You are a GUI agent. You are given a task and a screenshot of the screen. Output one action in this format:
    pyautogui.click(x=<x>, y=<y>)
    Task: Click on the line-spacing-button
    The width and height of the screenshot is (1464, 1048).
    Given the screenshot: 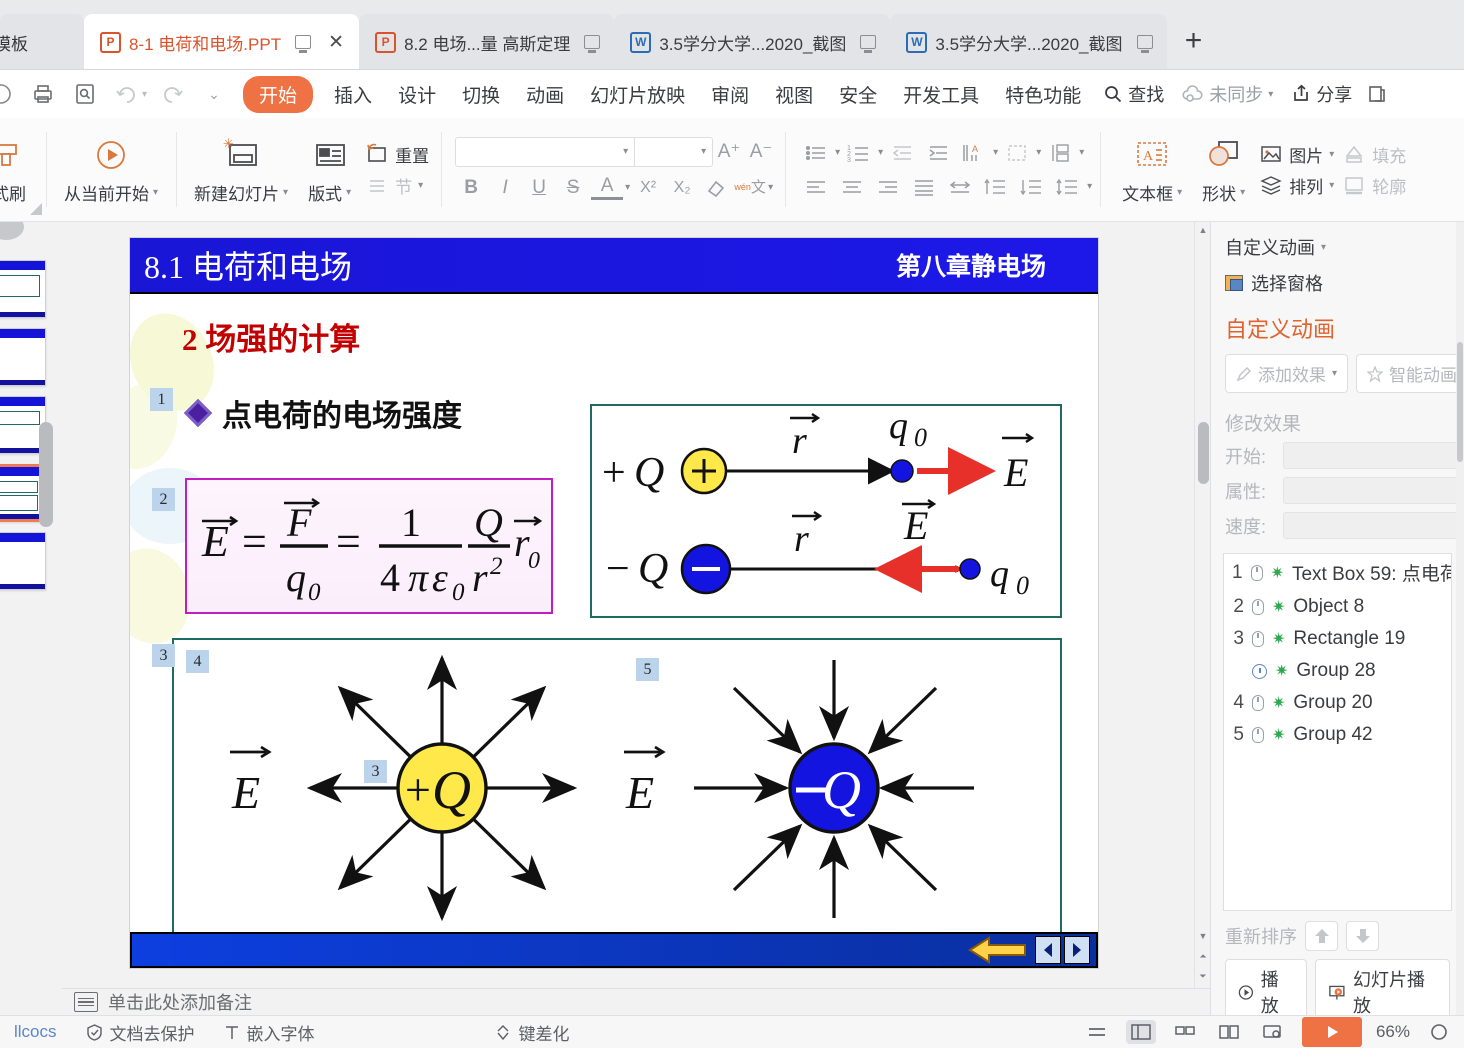 What is the action you would take?
    pyautogui.click(x=1068, y=187)
    